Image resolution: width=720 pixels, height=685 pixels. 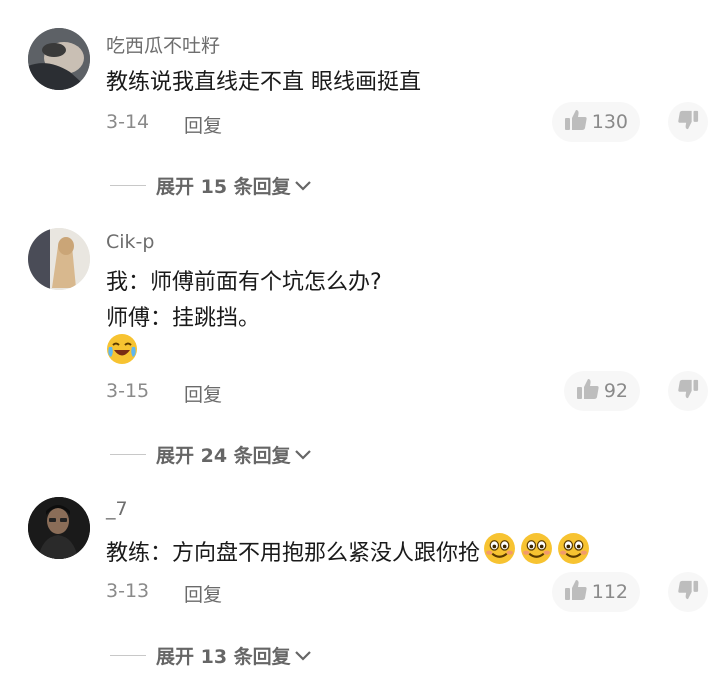 What do you see at coordinates (223, 657) in the screenshot?
I see `expand-replies-label: 展开 13 条回复` at bounding box center [223, 657].